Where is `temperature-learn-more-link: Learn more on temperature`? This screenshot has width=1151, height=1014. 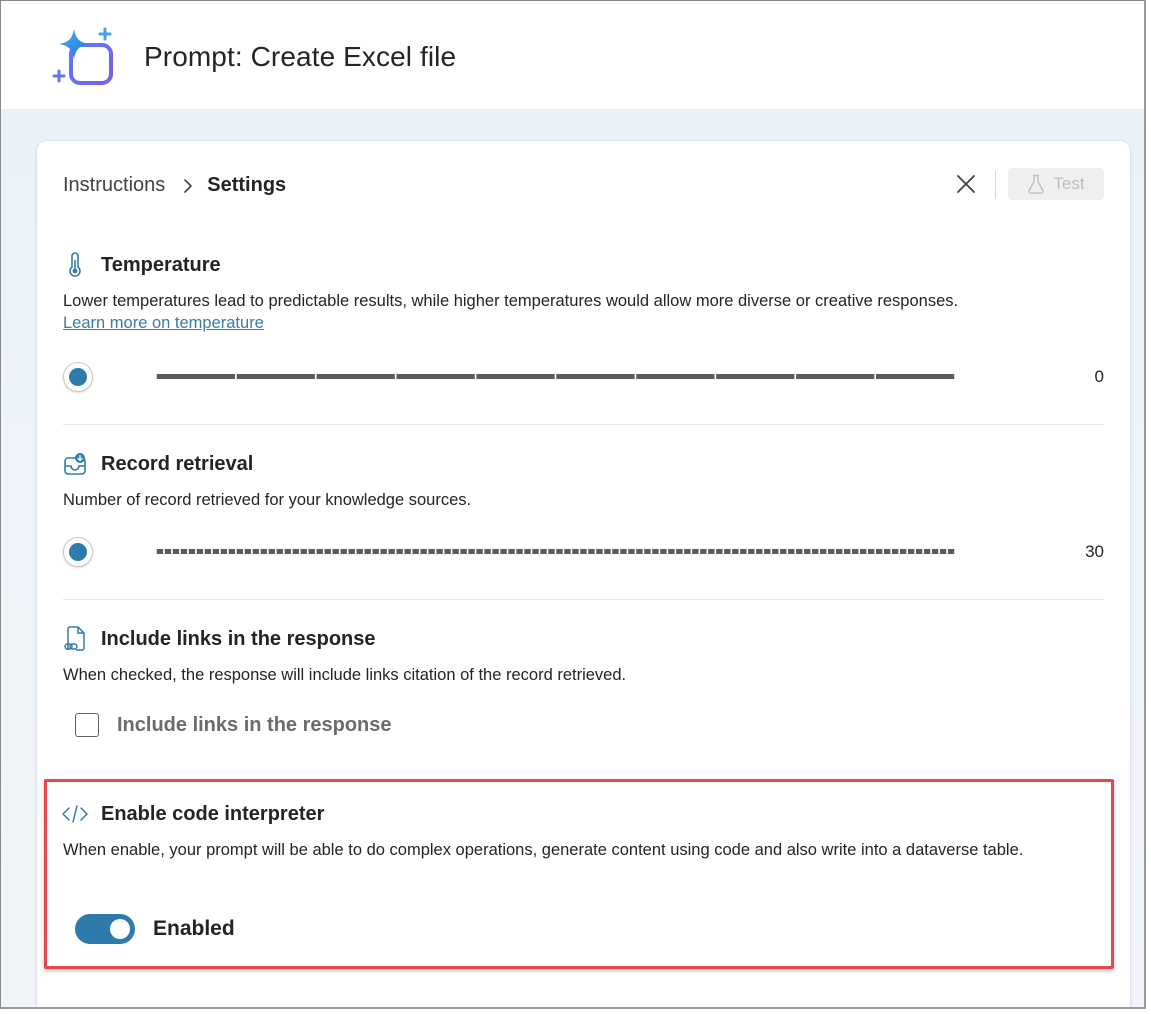
temperature-learn-more-link: Learn more on temperature is located at coordinates (163, 323).